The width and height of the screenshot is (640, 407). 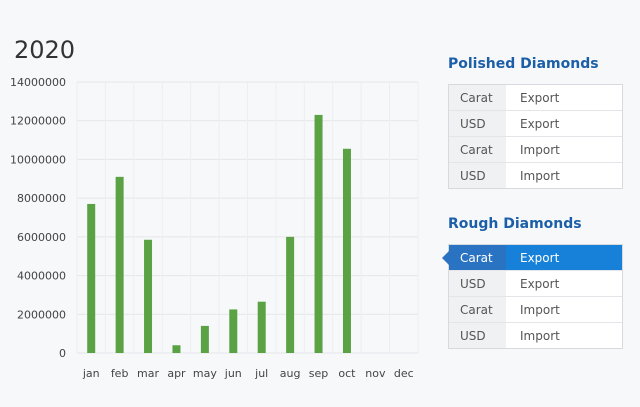 I want to click on bar-apr, so click(x=176, y=349).